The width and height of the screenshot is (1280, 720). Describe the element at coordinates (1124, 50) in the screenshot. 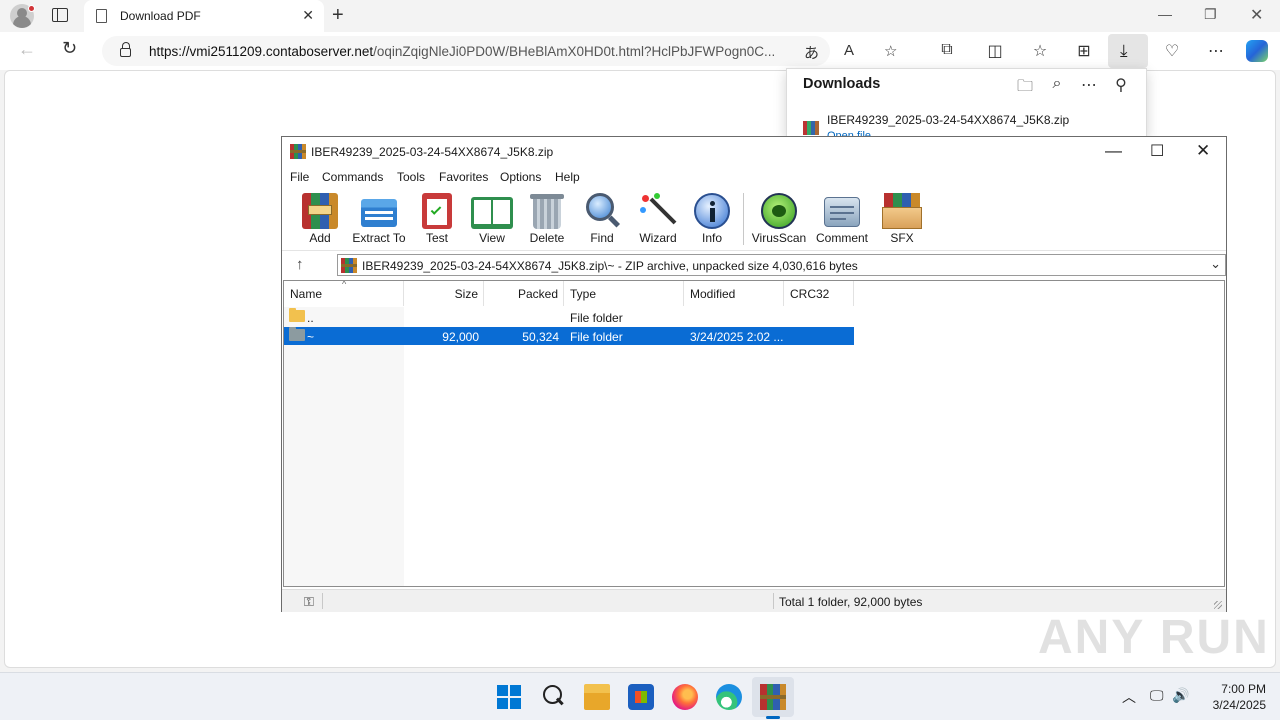

I see `download-icon: ⤓` at that location.